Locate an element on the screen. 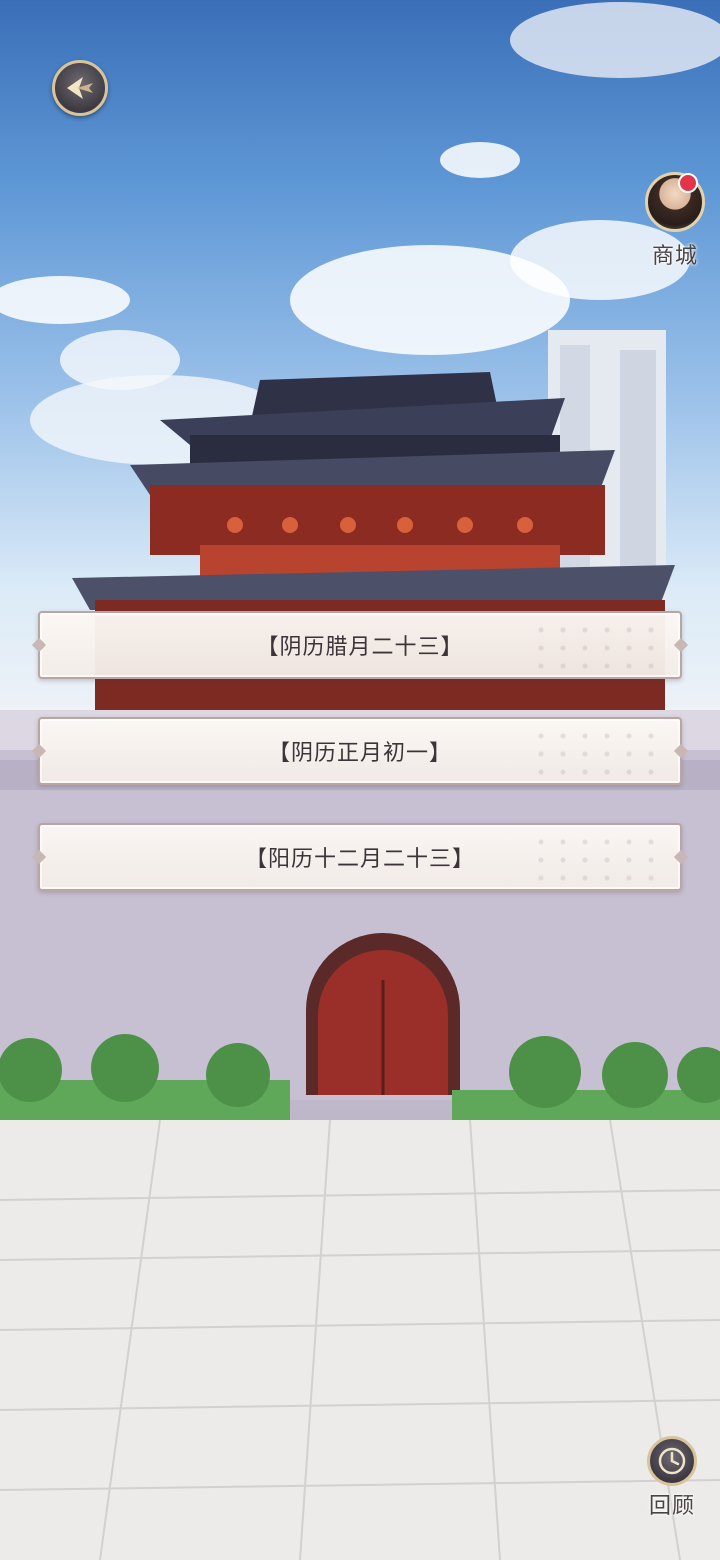 Image resolution: width=720 pixels, height=1560 pixels. choice-option-1: 【阴历腊月二十三】 is located at coordinates (360, 645).